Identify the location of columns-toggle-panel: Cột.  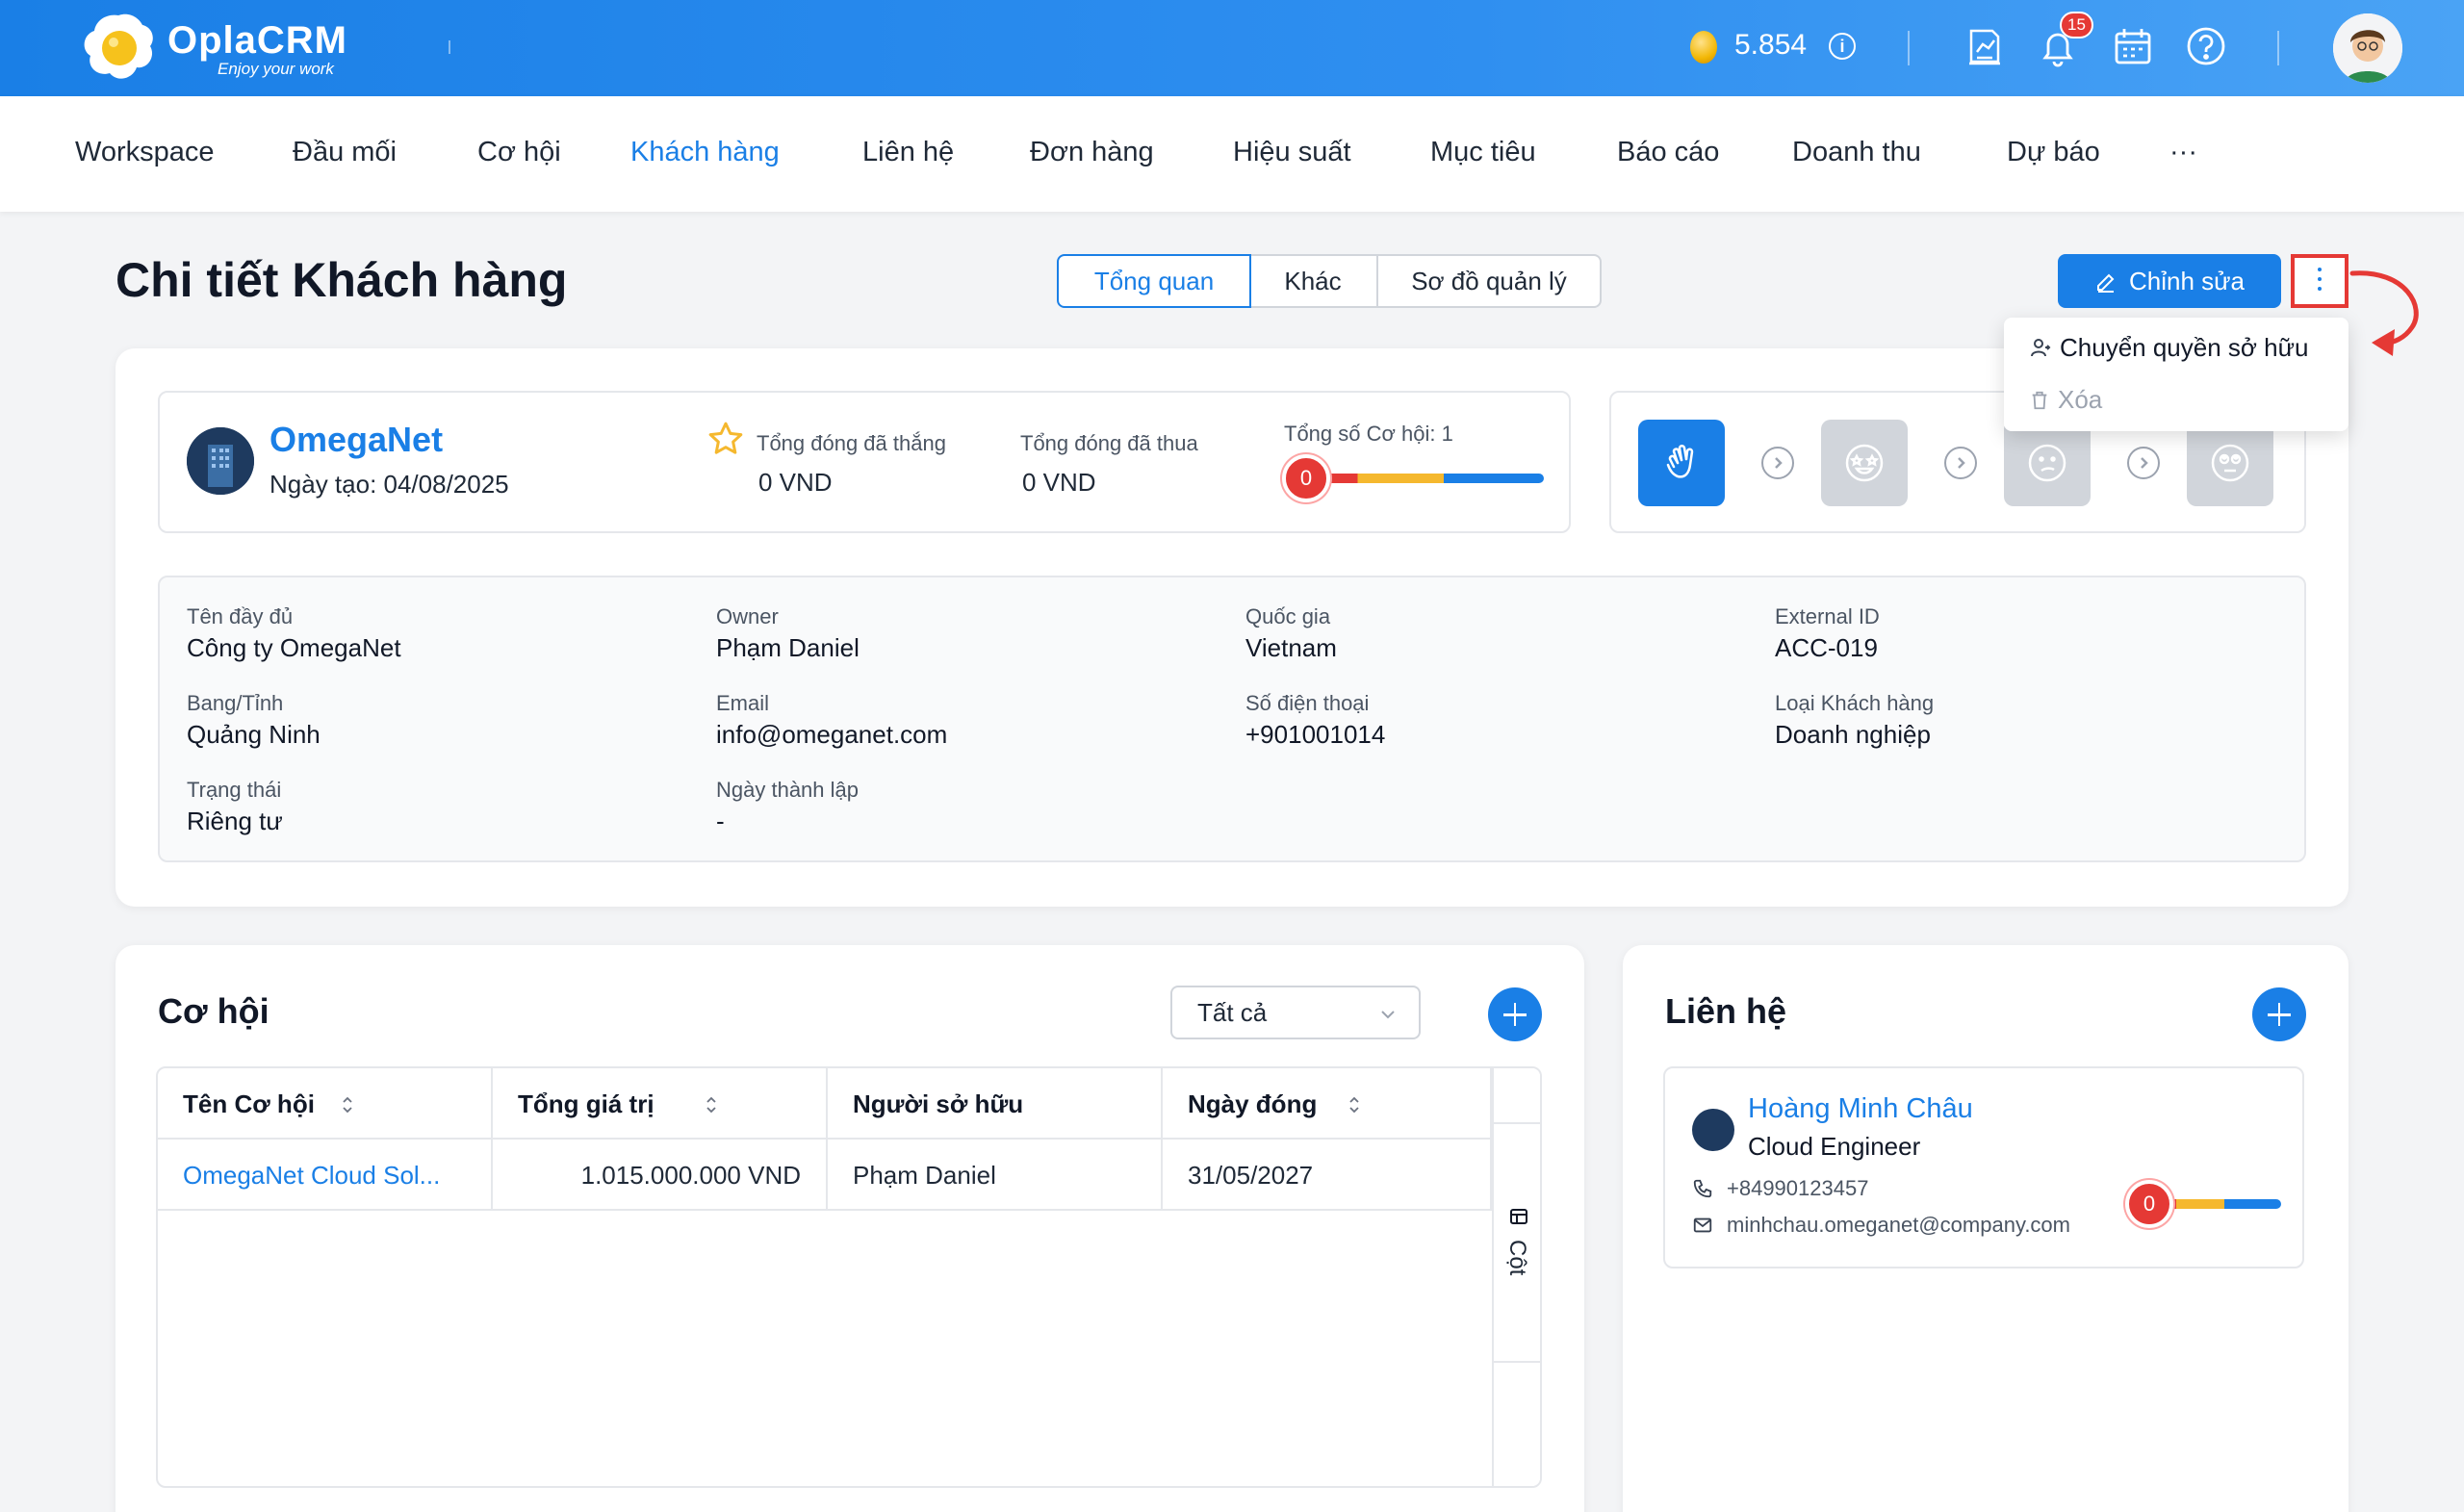
(1517, 1242).